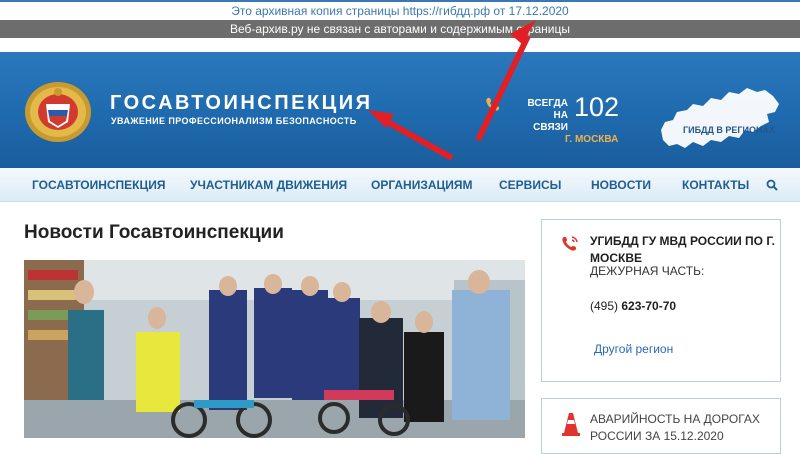 This screenshot has height=454, width=800. I want to click on brand-slogan: УВАЖЕНИЕ ПРОФЕССИОНАЛИЗМ БЕЗОПАСНОСТЬ, so click(234, 121).